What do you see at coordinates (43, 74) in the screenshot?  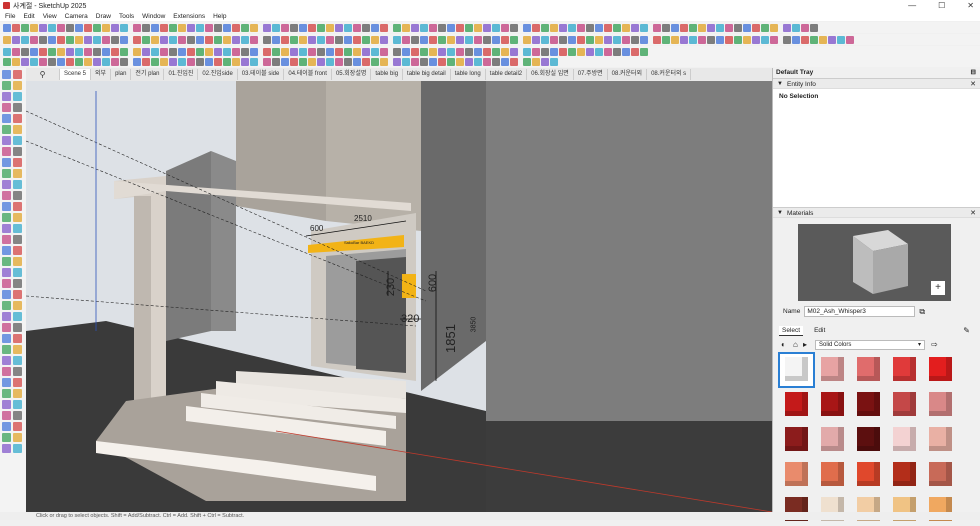 I see `scene-search-icon: ⚲` at bounding box center [43, 74].